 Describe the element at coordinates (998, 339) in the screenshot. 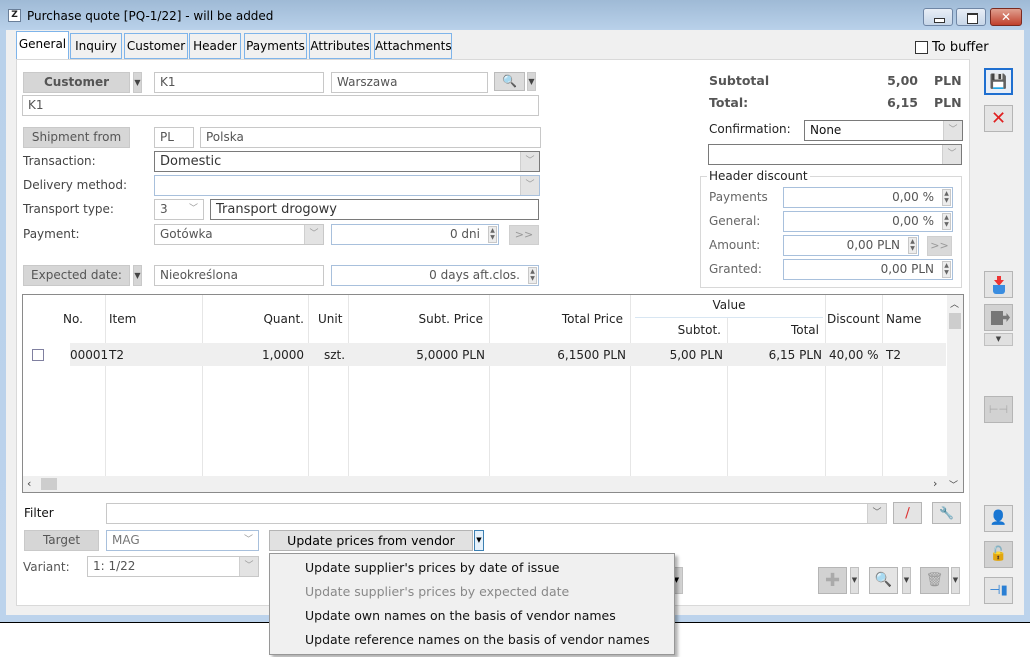

I see `export-dropdown: ▼` at that location.